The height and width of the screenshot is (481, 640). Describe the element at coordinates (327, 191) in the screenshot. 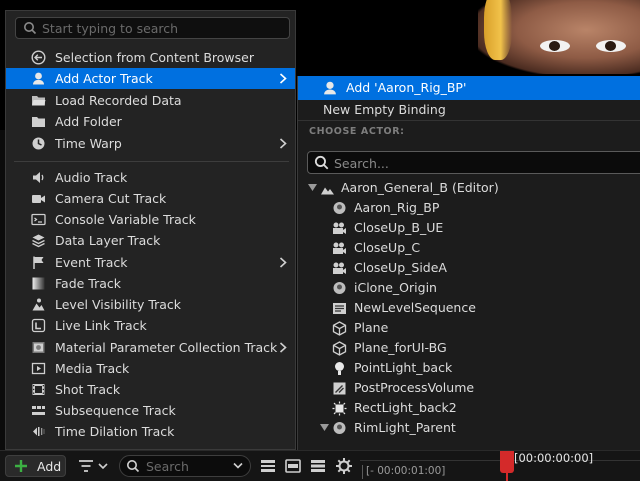

I see `level-icon` at that location.